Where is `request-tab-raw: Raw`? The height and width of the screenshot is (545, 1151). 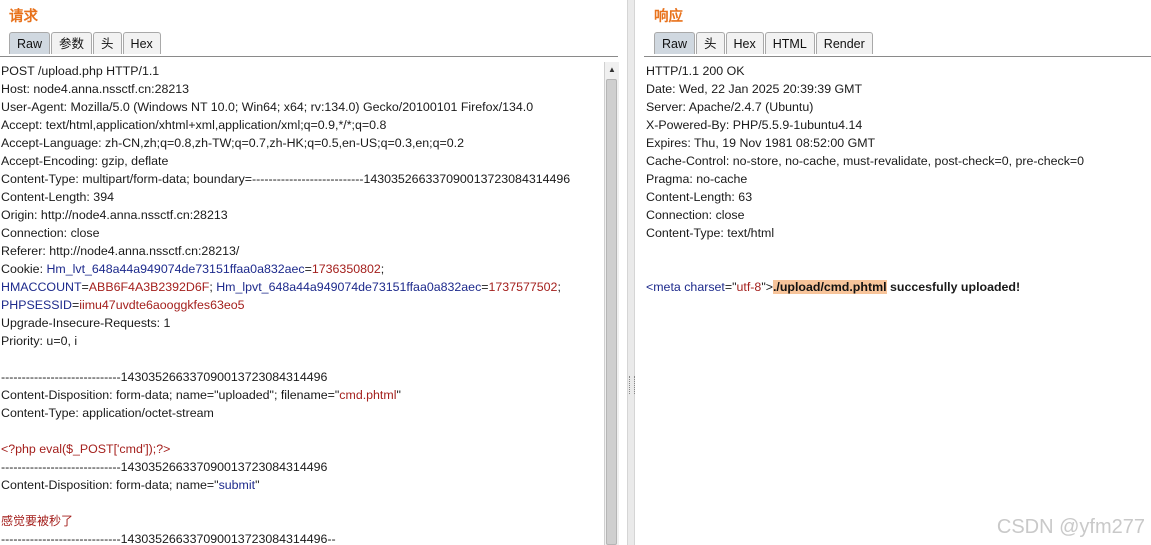
request-tab-raw: Raw is located at coordinates (30, 43).